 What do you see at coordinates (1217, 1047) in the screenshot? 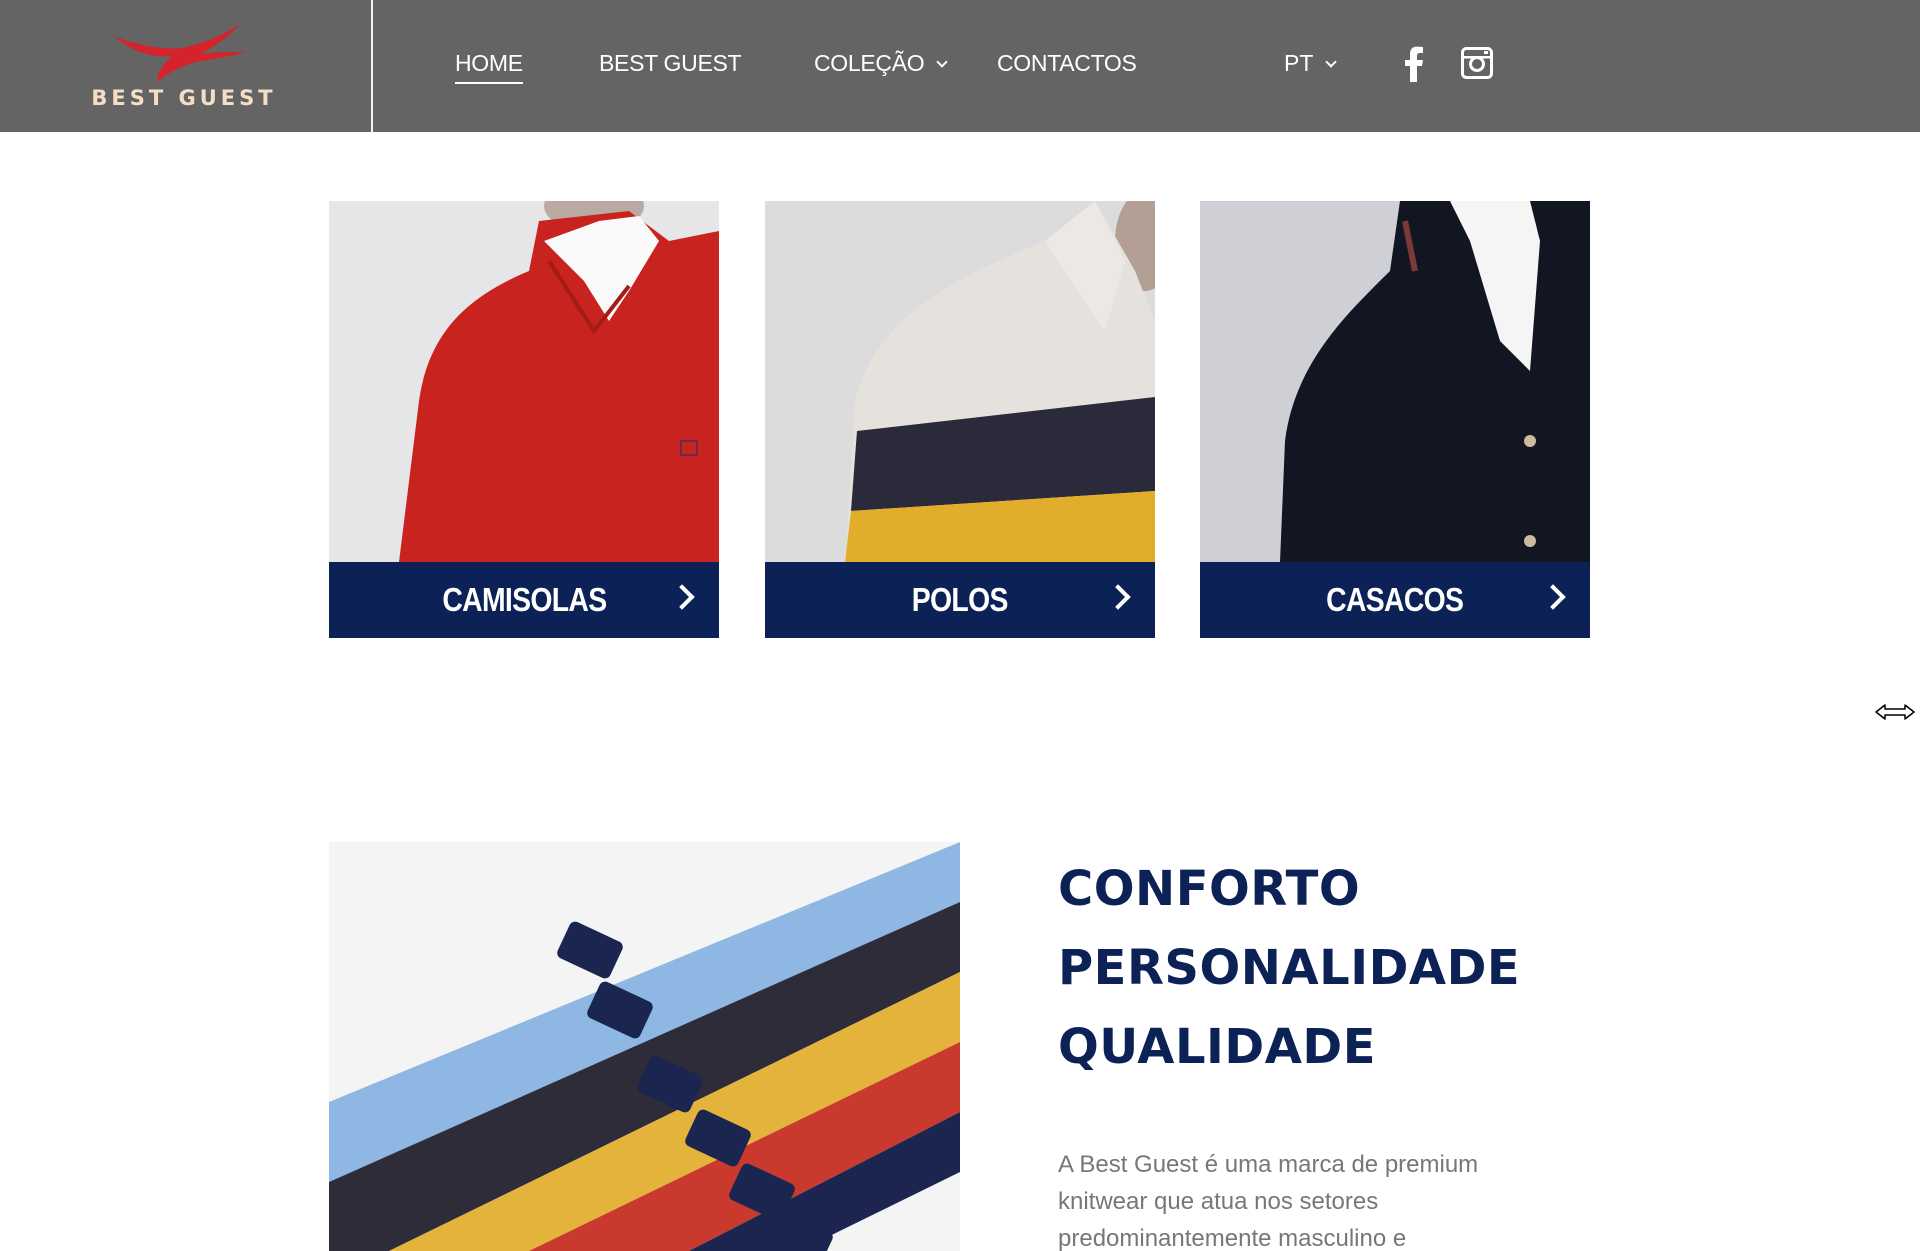
I see `headline-line: QUALIDADE` at bounding box center [1217, 1047].